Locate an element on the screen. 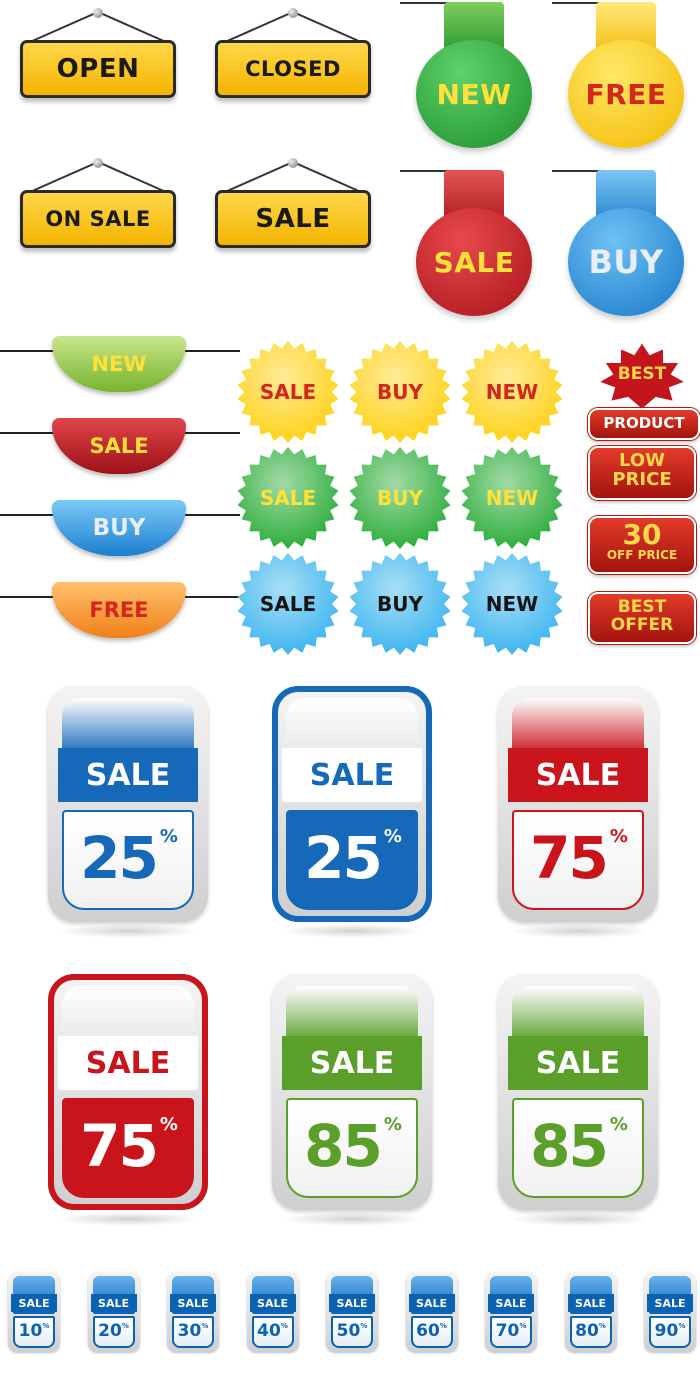  mini-discount-value: 90% is located at coordinates (670, 1331).